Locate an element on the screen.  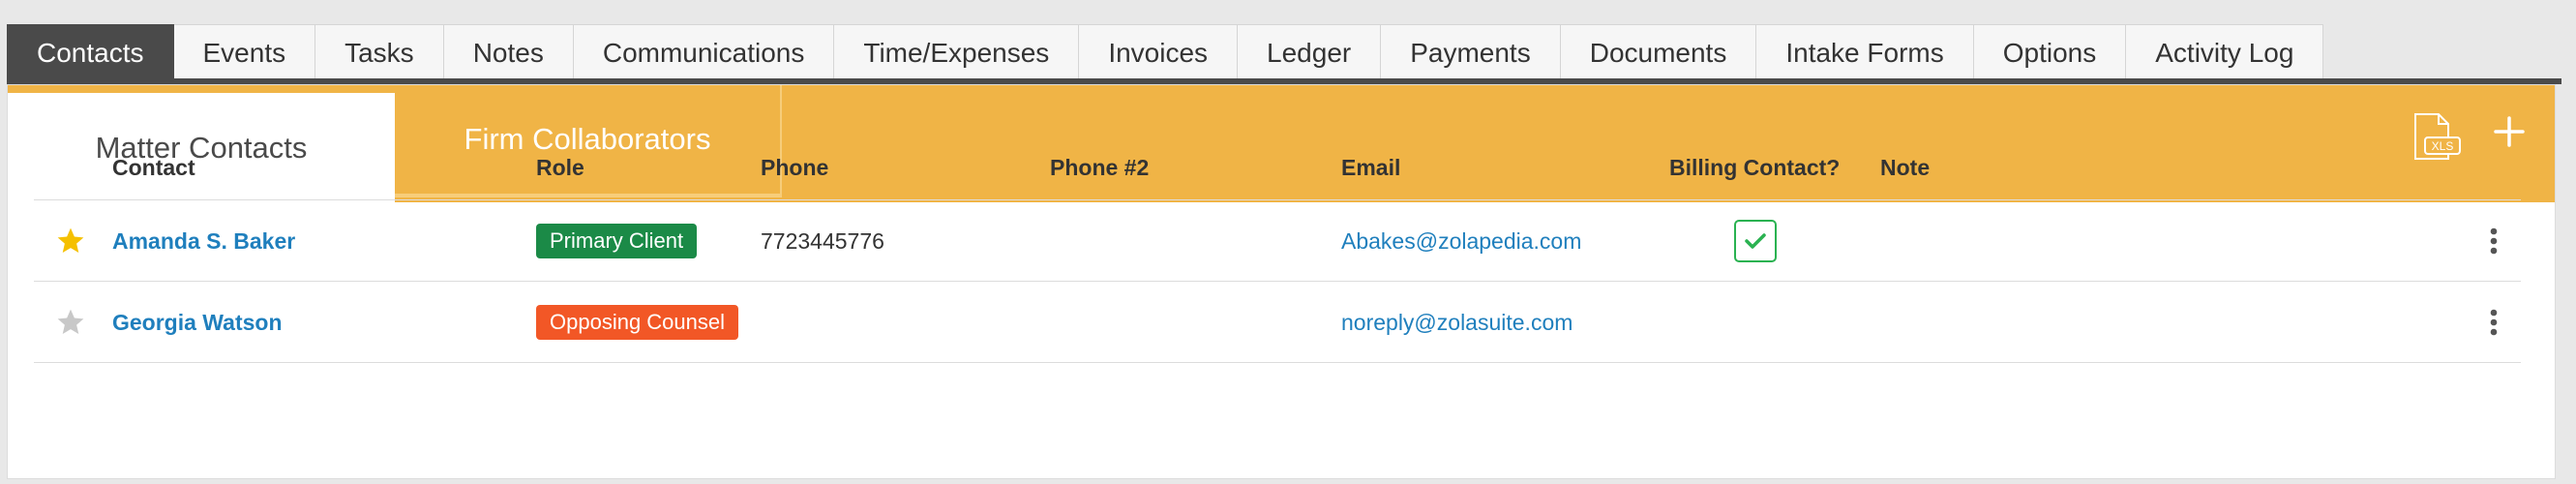
plus-icon is located at coordinates (2509, 131).